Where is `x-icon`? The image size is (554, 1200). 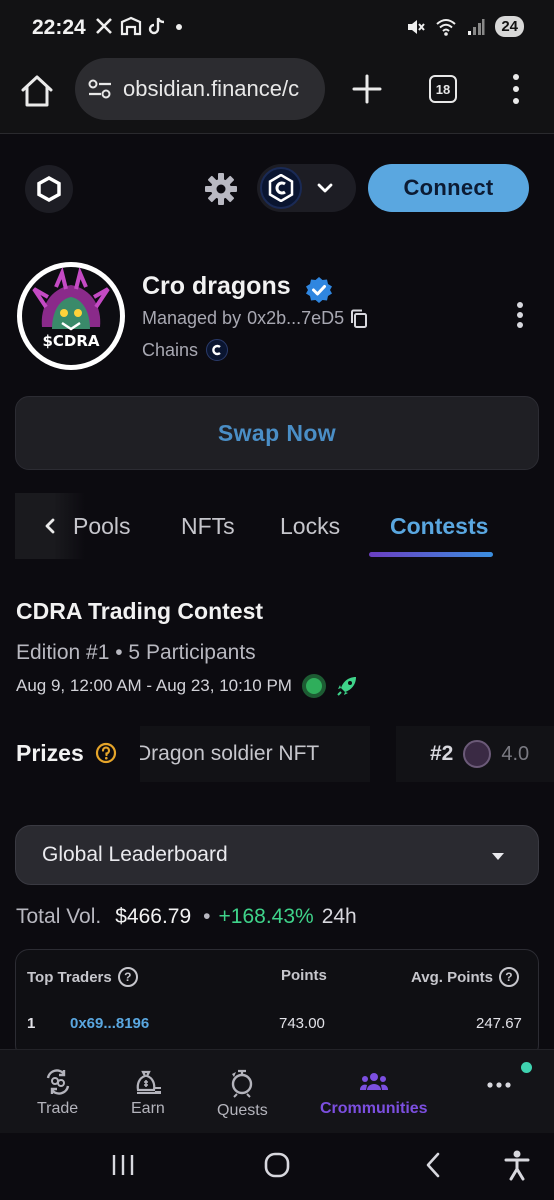 x-icon is located at coordinates (104, 26).